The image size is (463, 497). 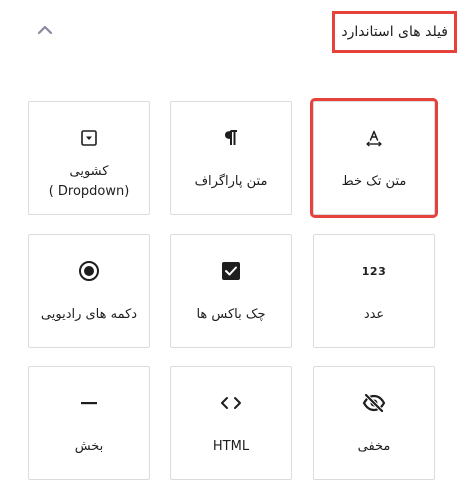 What do you see at coordinates (231, 403) in the screenshot?
I see `code-icon` at bounding box center [231, 403].